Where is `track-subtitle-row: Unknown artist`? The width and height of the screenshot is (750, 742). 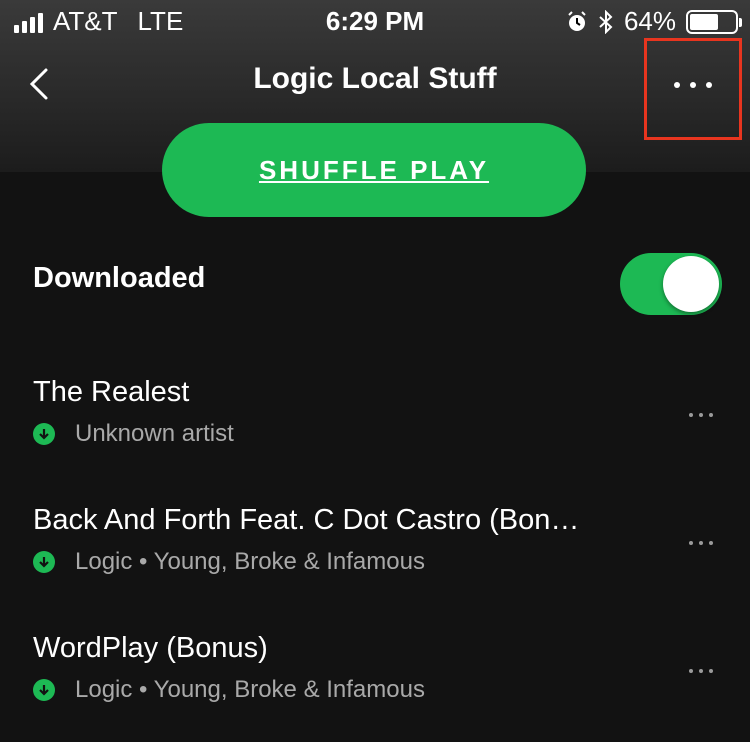 track-subtitle-row: Unknown artist is located at coordinates (133, 434).